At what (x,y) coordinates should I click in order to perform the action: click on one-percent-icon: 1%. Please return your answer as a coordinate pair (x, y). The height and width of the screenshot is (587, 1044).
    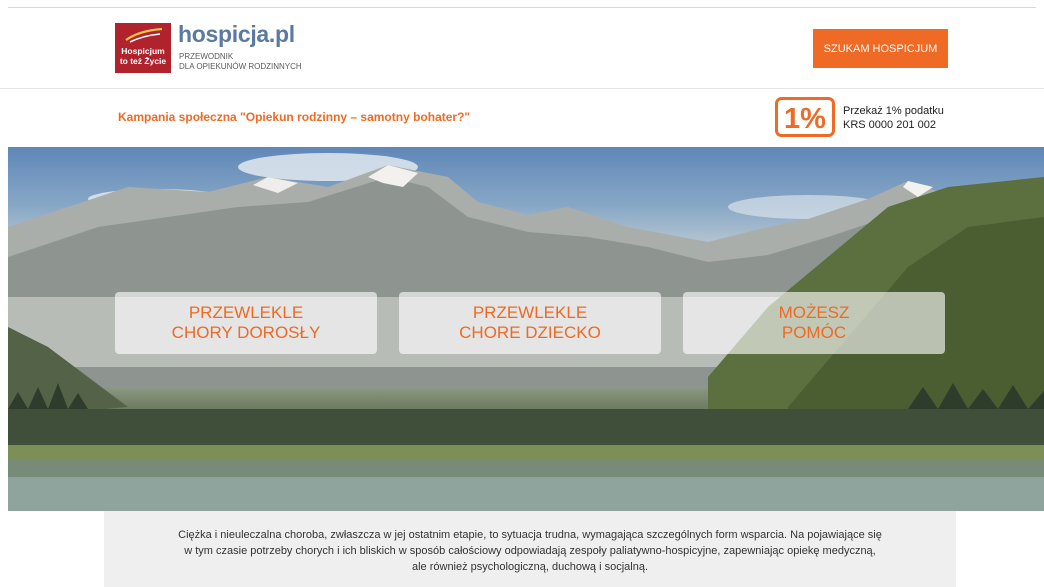
    Looking at the image, I should click on (805, 117).